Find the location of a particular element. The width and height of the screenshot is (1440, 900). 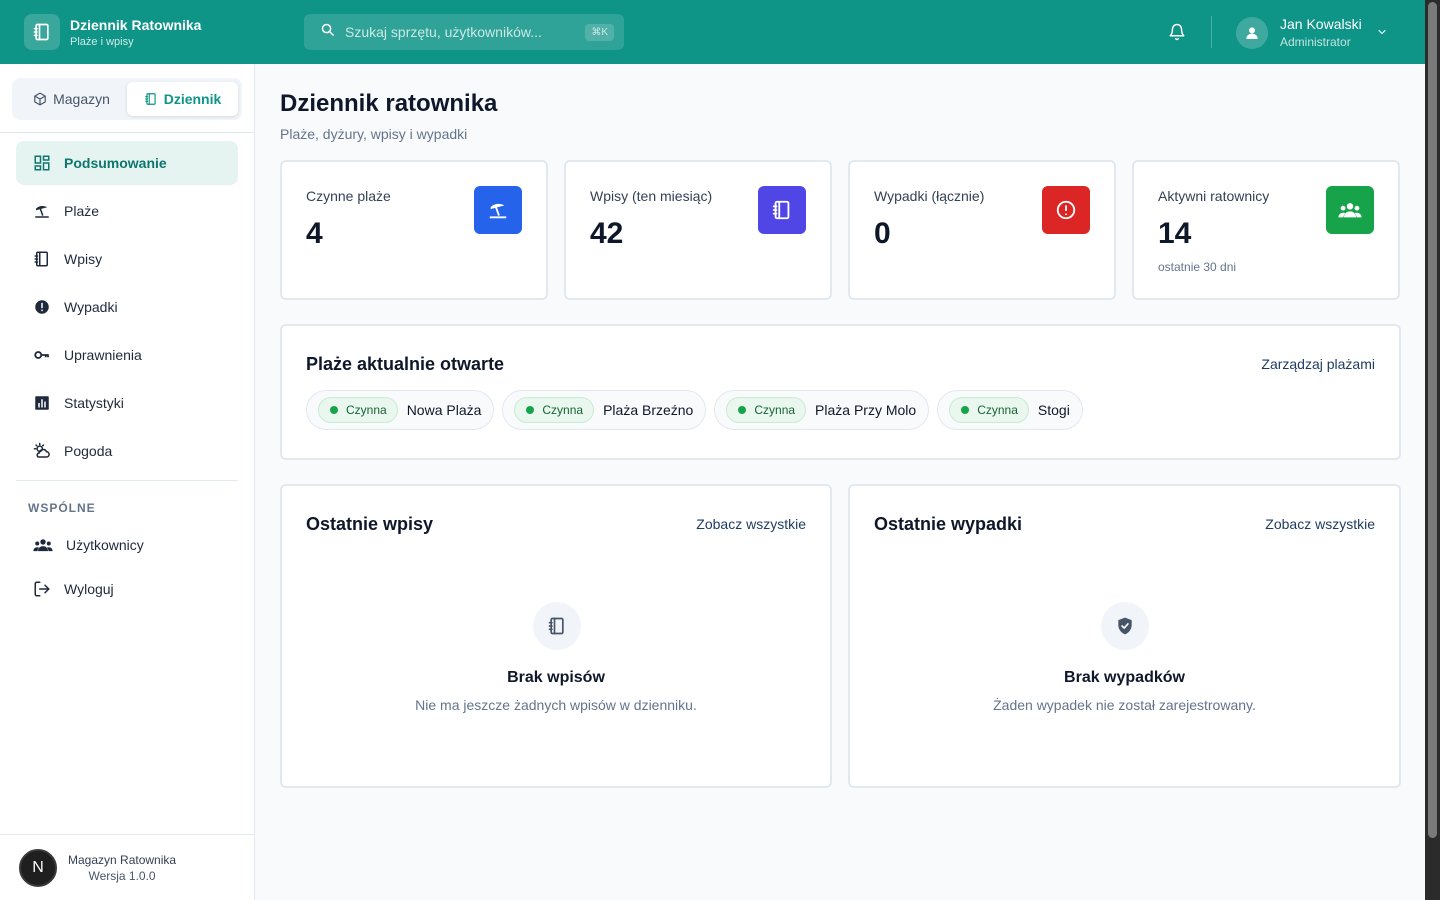

sidebar-item-wyloguj: Wyloguj is located at coordinates (127, 589).